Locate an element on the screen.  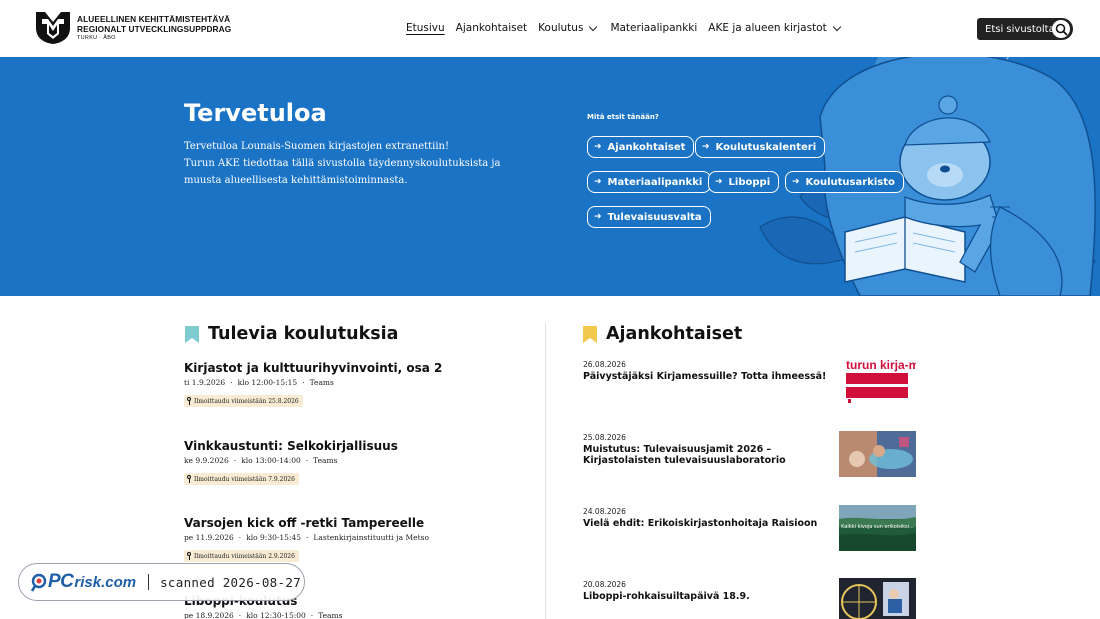
watermark-brand-pc: PC is located at coordinates (61, 581).